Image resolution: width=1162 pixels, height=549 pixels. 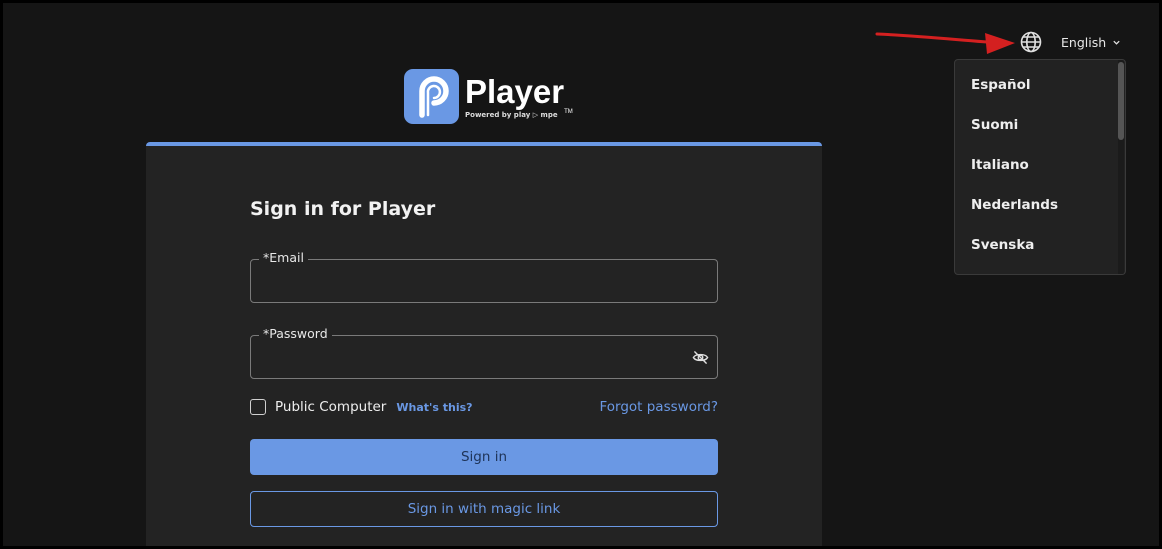 What do you see at coordinates (484, 457) in the screenshot?
I see `sign-in-button: Sign in` at bounding box center [484, 457].